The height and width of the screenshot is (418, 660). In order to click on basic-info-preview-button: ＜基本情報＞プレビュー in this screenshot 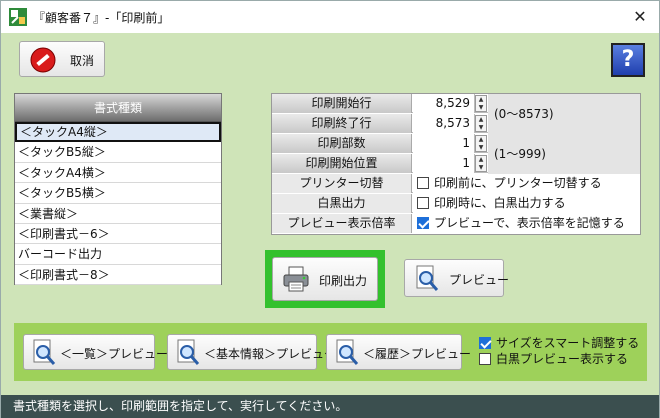, I will do `click(251, 352)`.